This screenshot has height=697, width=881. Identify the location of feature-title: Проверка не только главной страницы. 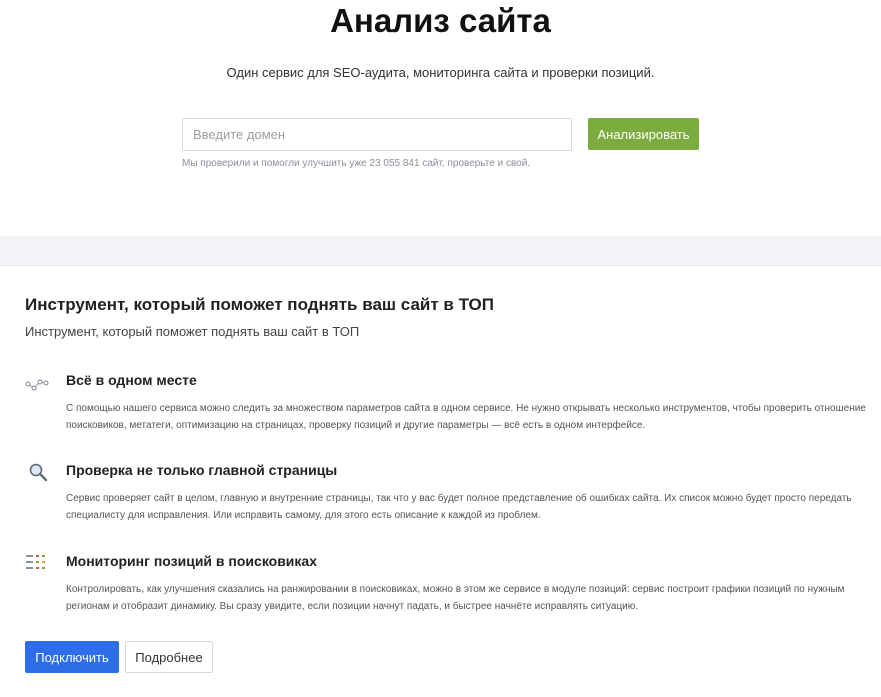
(202, 470).